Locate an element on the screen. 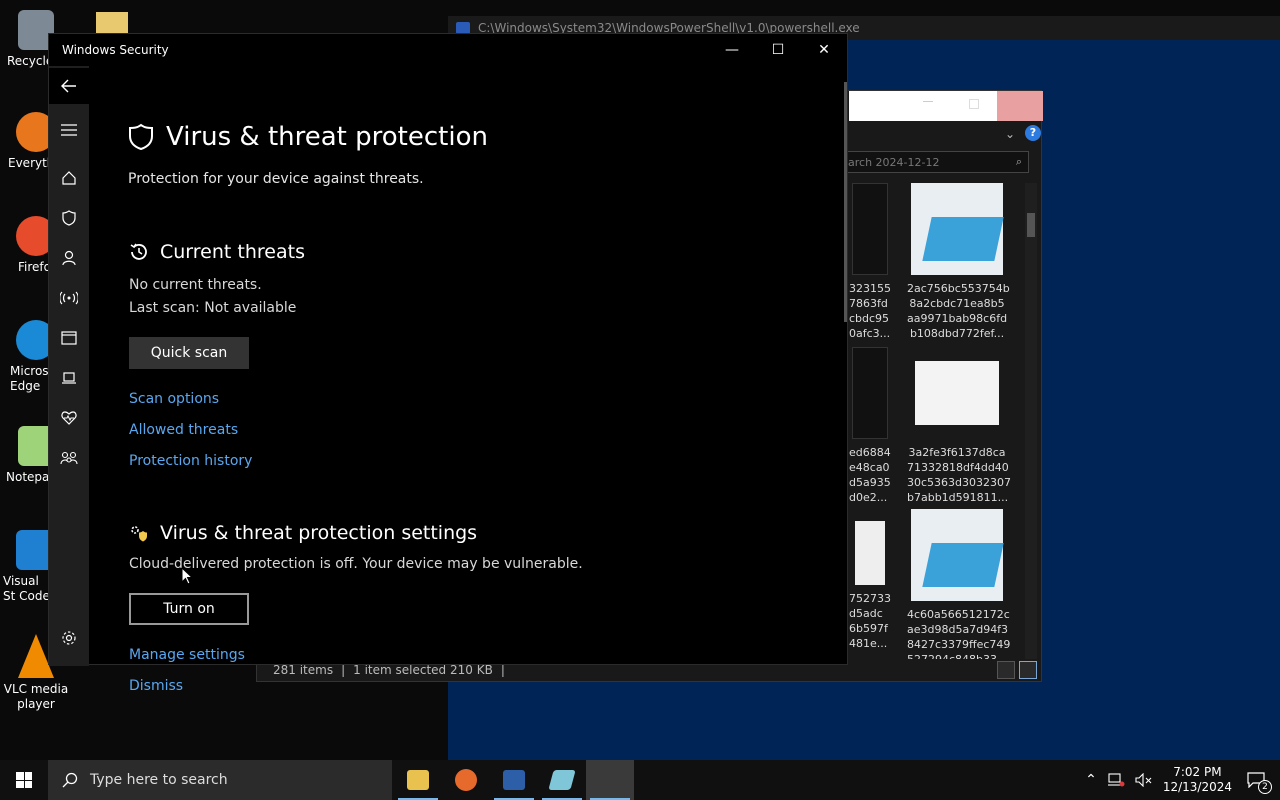 This screenshot has width=1280, height=800. wireless-network-icon is located at coordinates (69, 298).